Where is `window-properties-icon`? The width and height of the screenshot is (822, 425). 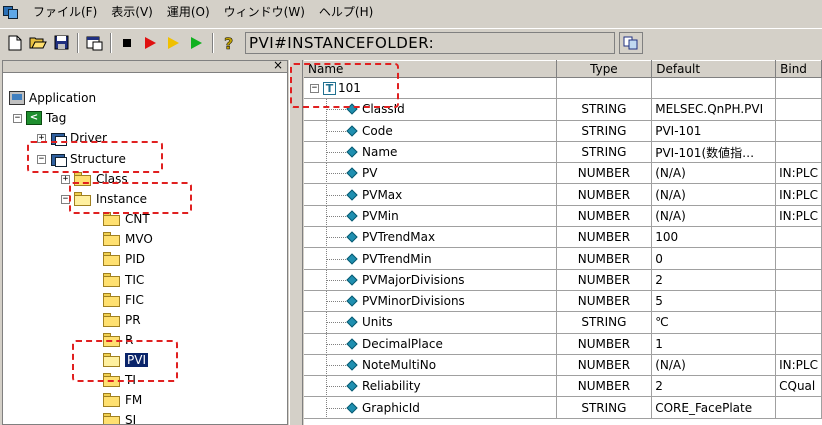 window-properties-icon is located at coordinates (94, 43).